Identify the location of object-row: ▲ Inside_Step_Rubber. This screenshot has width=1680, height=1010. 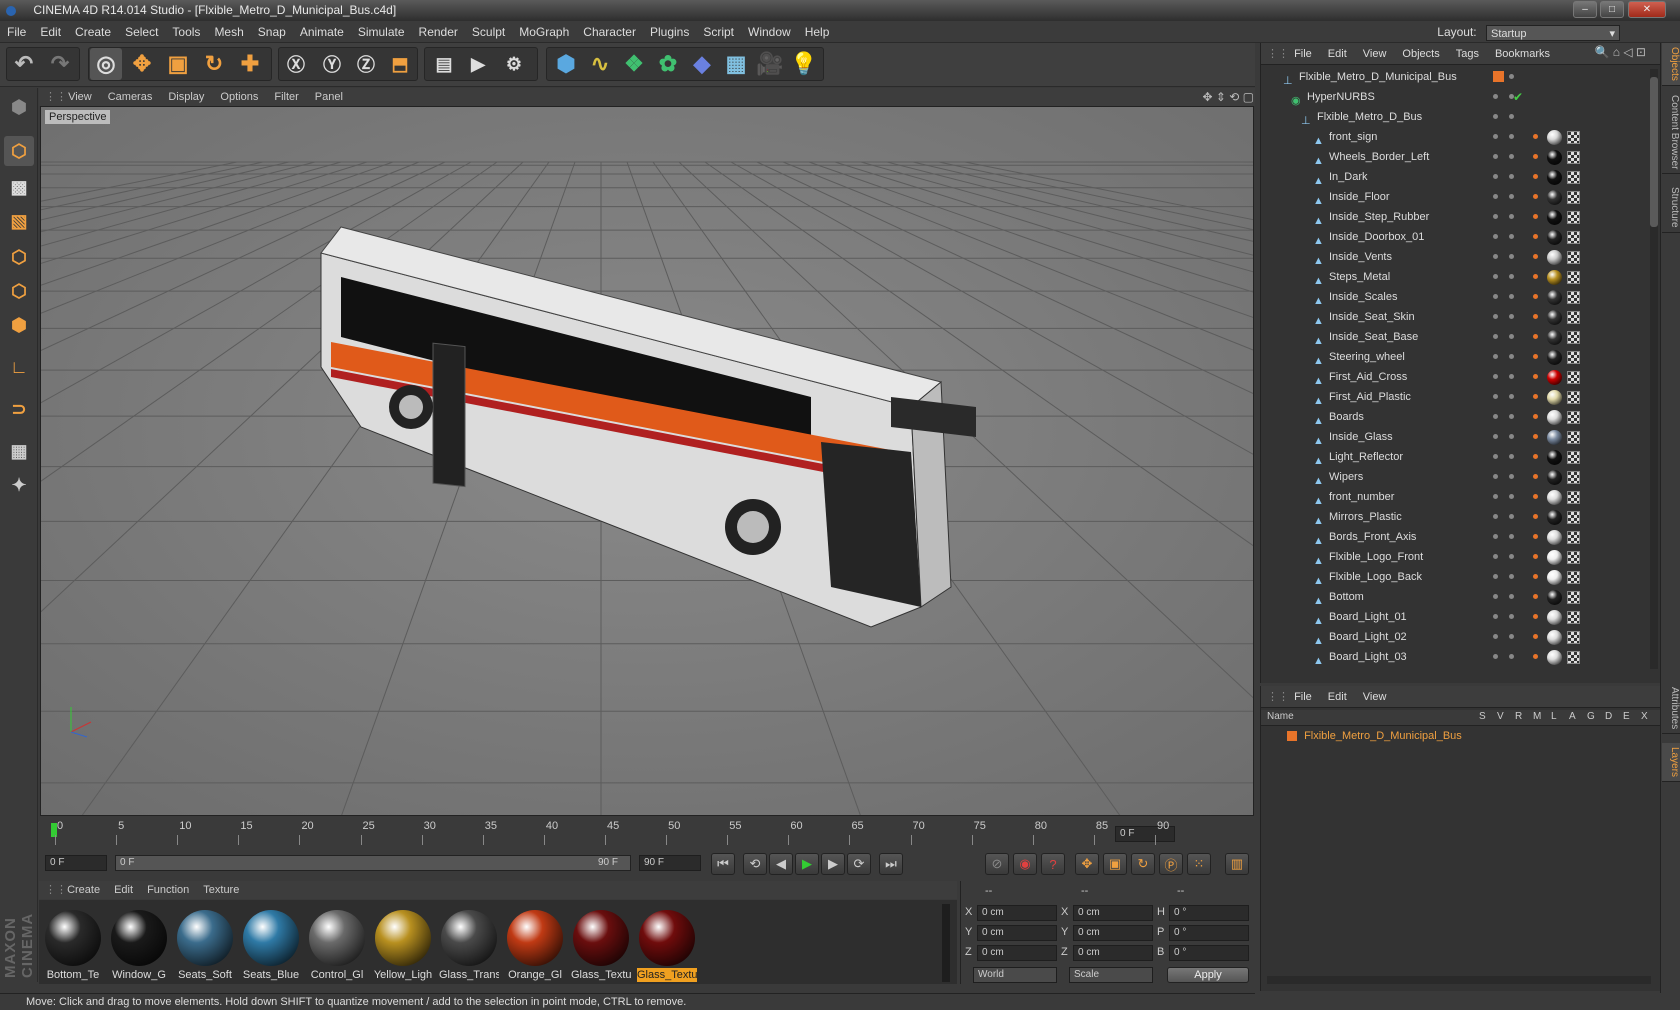
(1455, 217).